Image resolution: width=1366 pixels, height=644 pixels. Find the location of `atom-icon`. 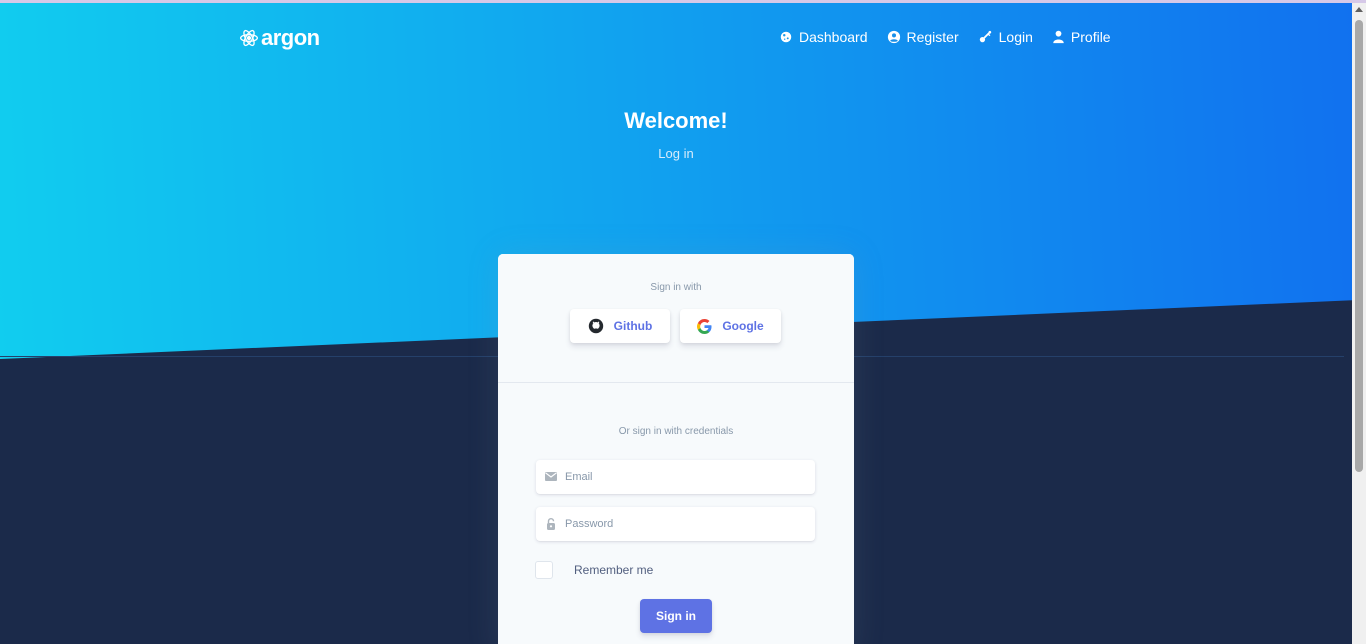

atom-icon is located at coordinates (249, 38).